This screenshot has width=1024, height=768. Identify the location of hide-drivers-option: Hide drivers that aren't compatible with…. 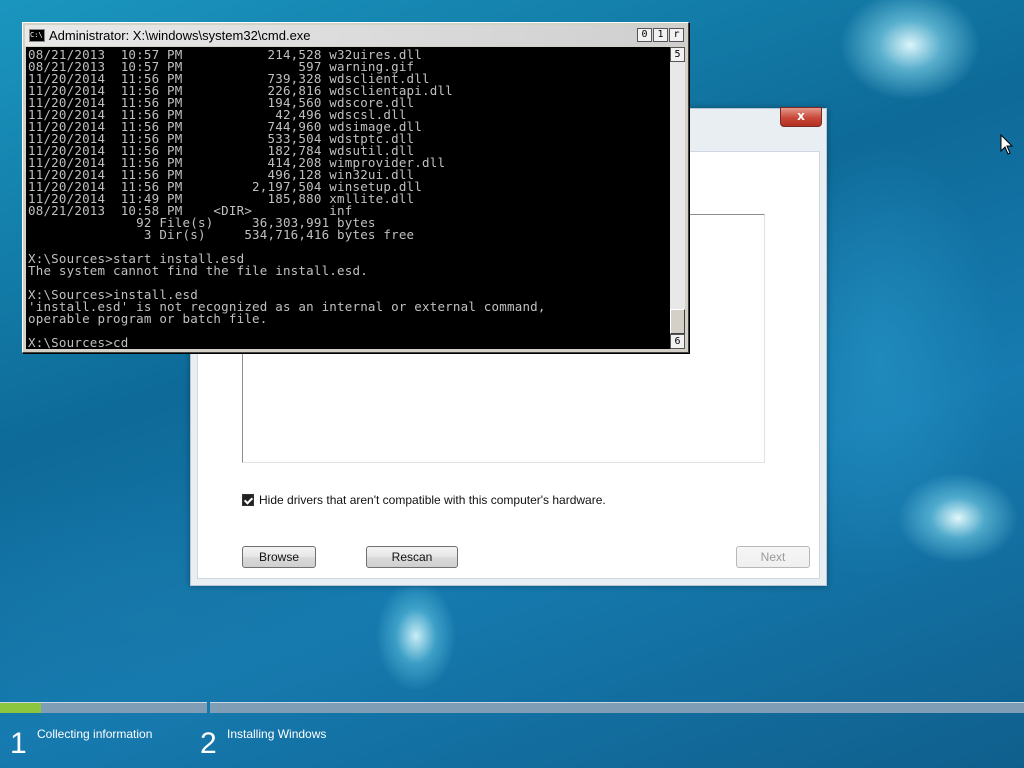
(424, 500).